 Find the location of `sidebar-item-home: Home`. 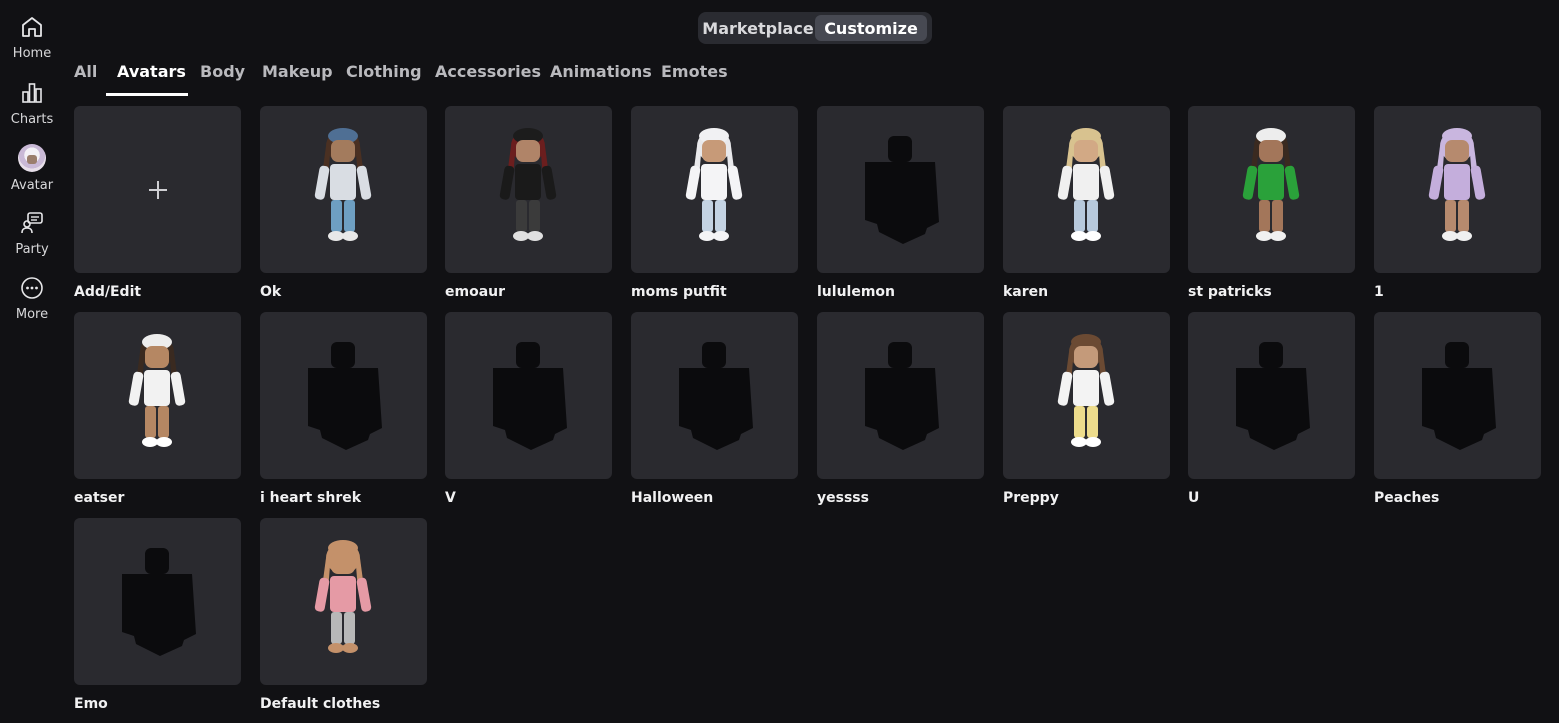

sidebar-item-home: Home is located at coordinates (32, 37).